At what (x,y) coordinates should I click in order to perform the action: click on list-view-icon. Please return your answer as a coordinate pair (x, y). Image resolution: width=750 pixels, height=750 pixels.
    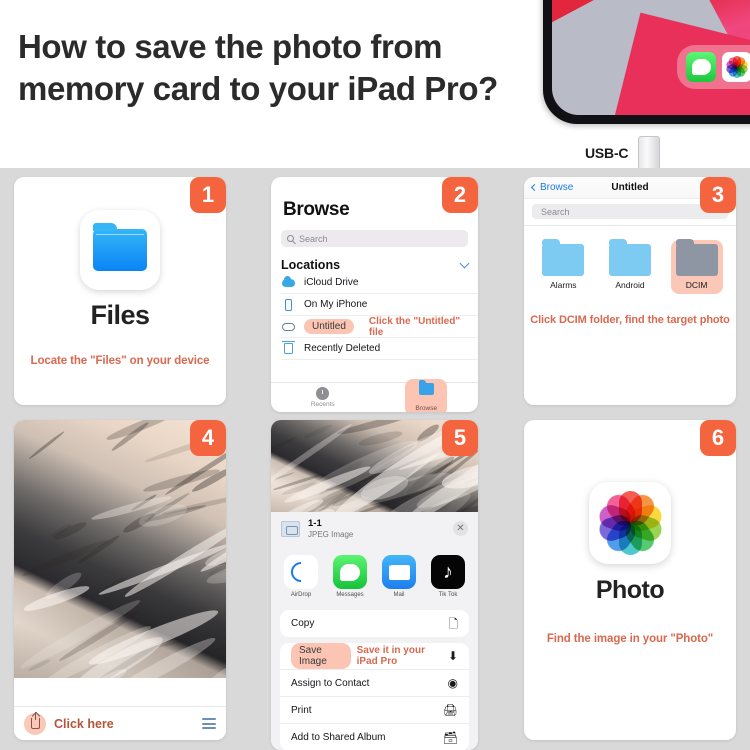
    Looking at the image, I should click on (209, 723).